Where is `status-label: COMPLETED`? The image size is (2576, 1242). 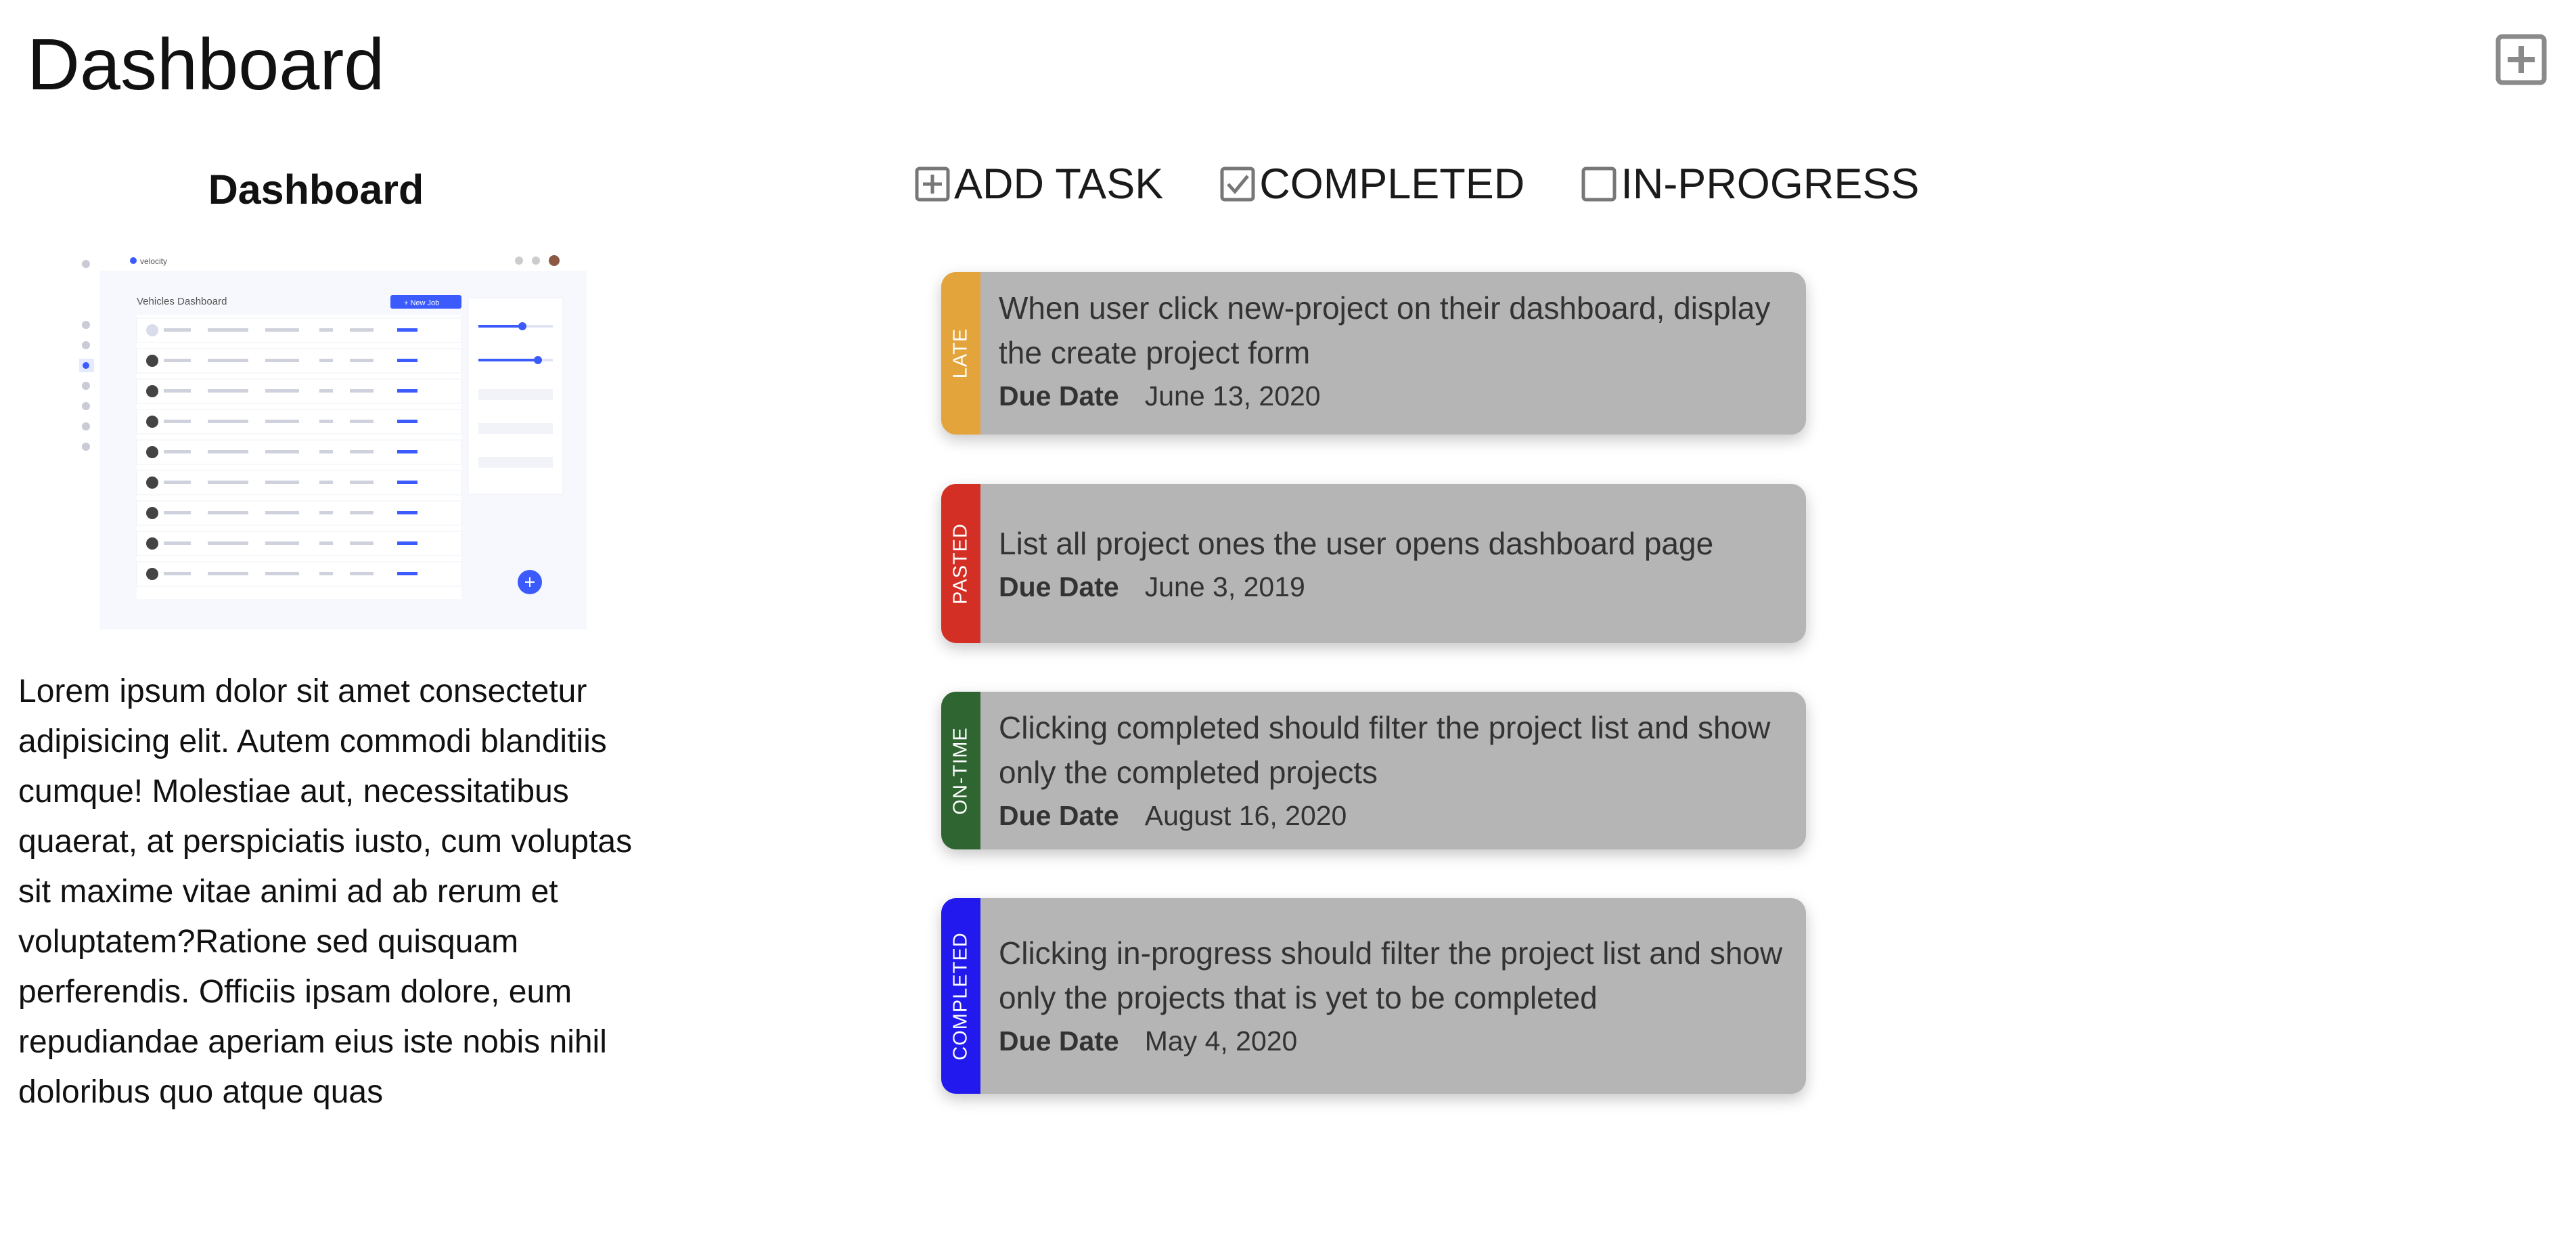 status-label: COMPLETED is located at coordinates (960, 996).